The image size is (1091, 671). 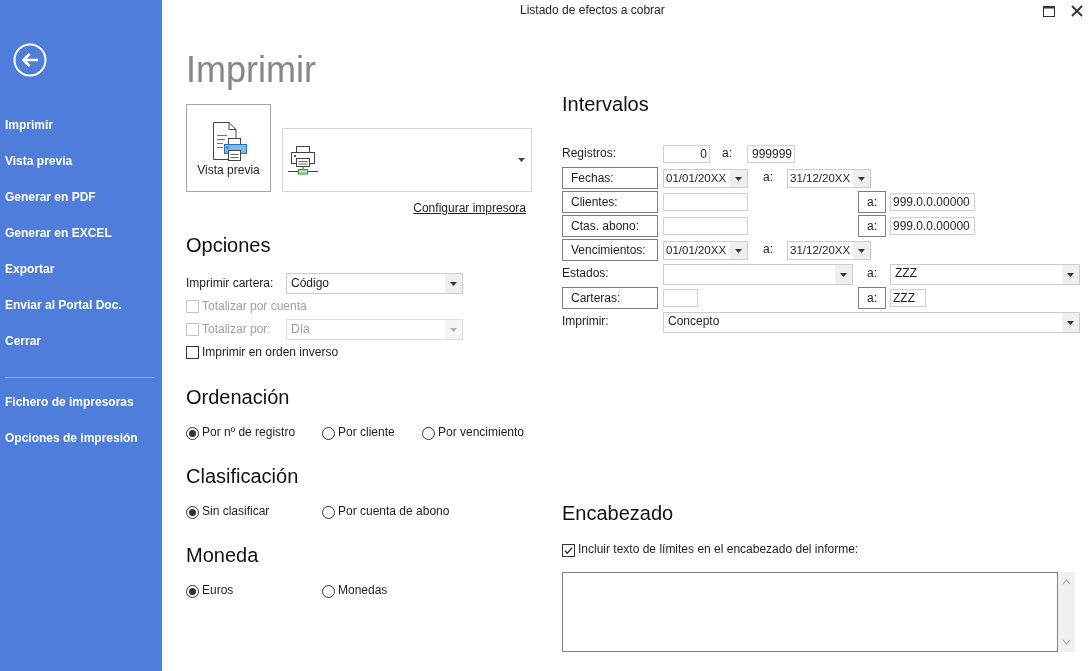 What do you see at coordinates (618, 513) in the screenshot?
I see `section-title: Encabezado` at bounding box center [618, 513].